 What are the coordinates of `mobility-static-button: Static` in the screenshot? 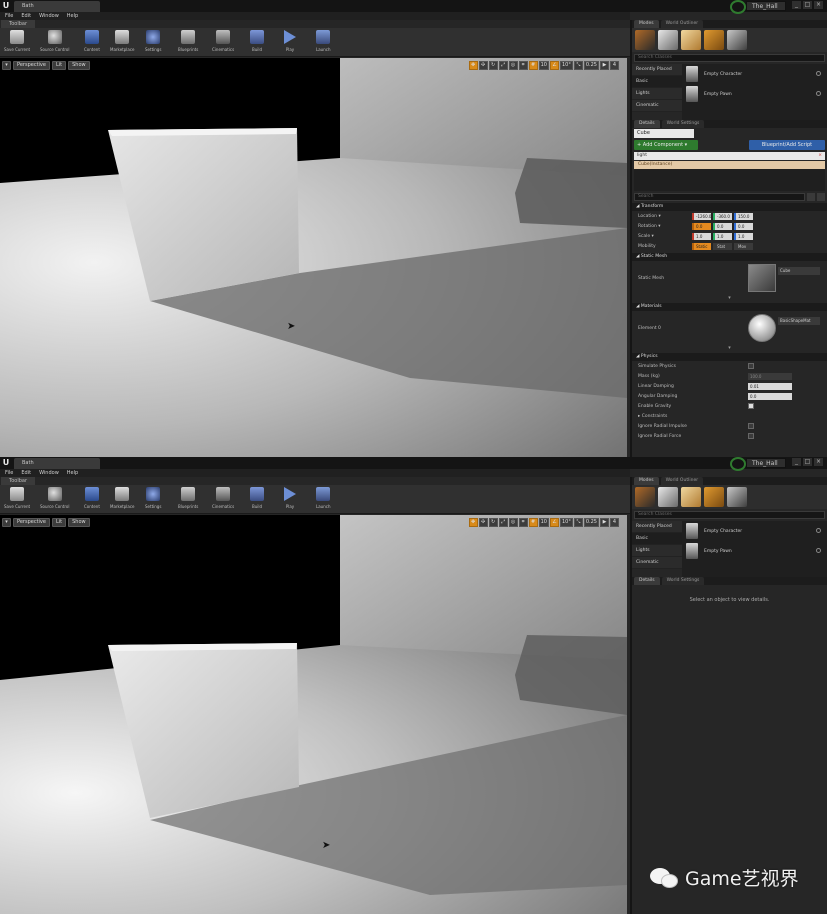 It's located at (701, 246).